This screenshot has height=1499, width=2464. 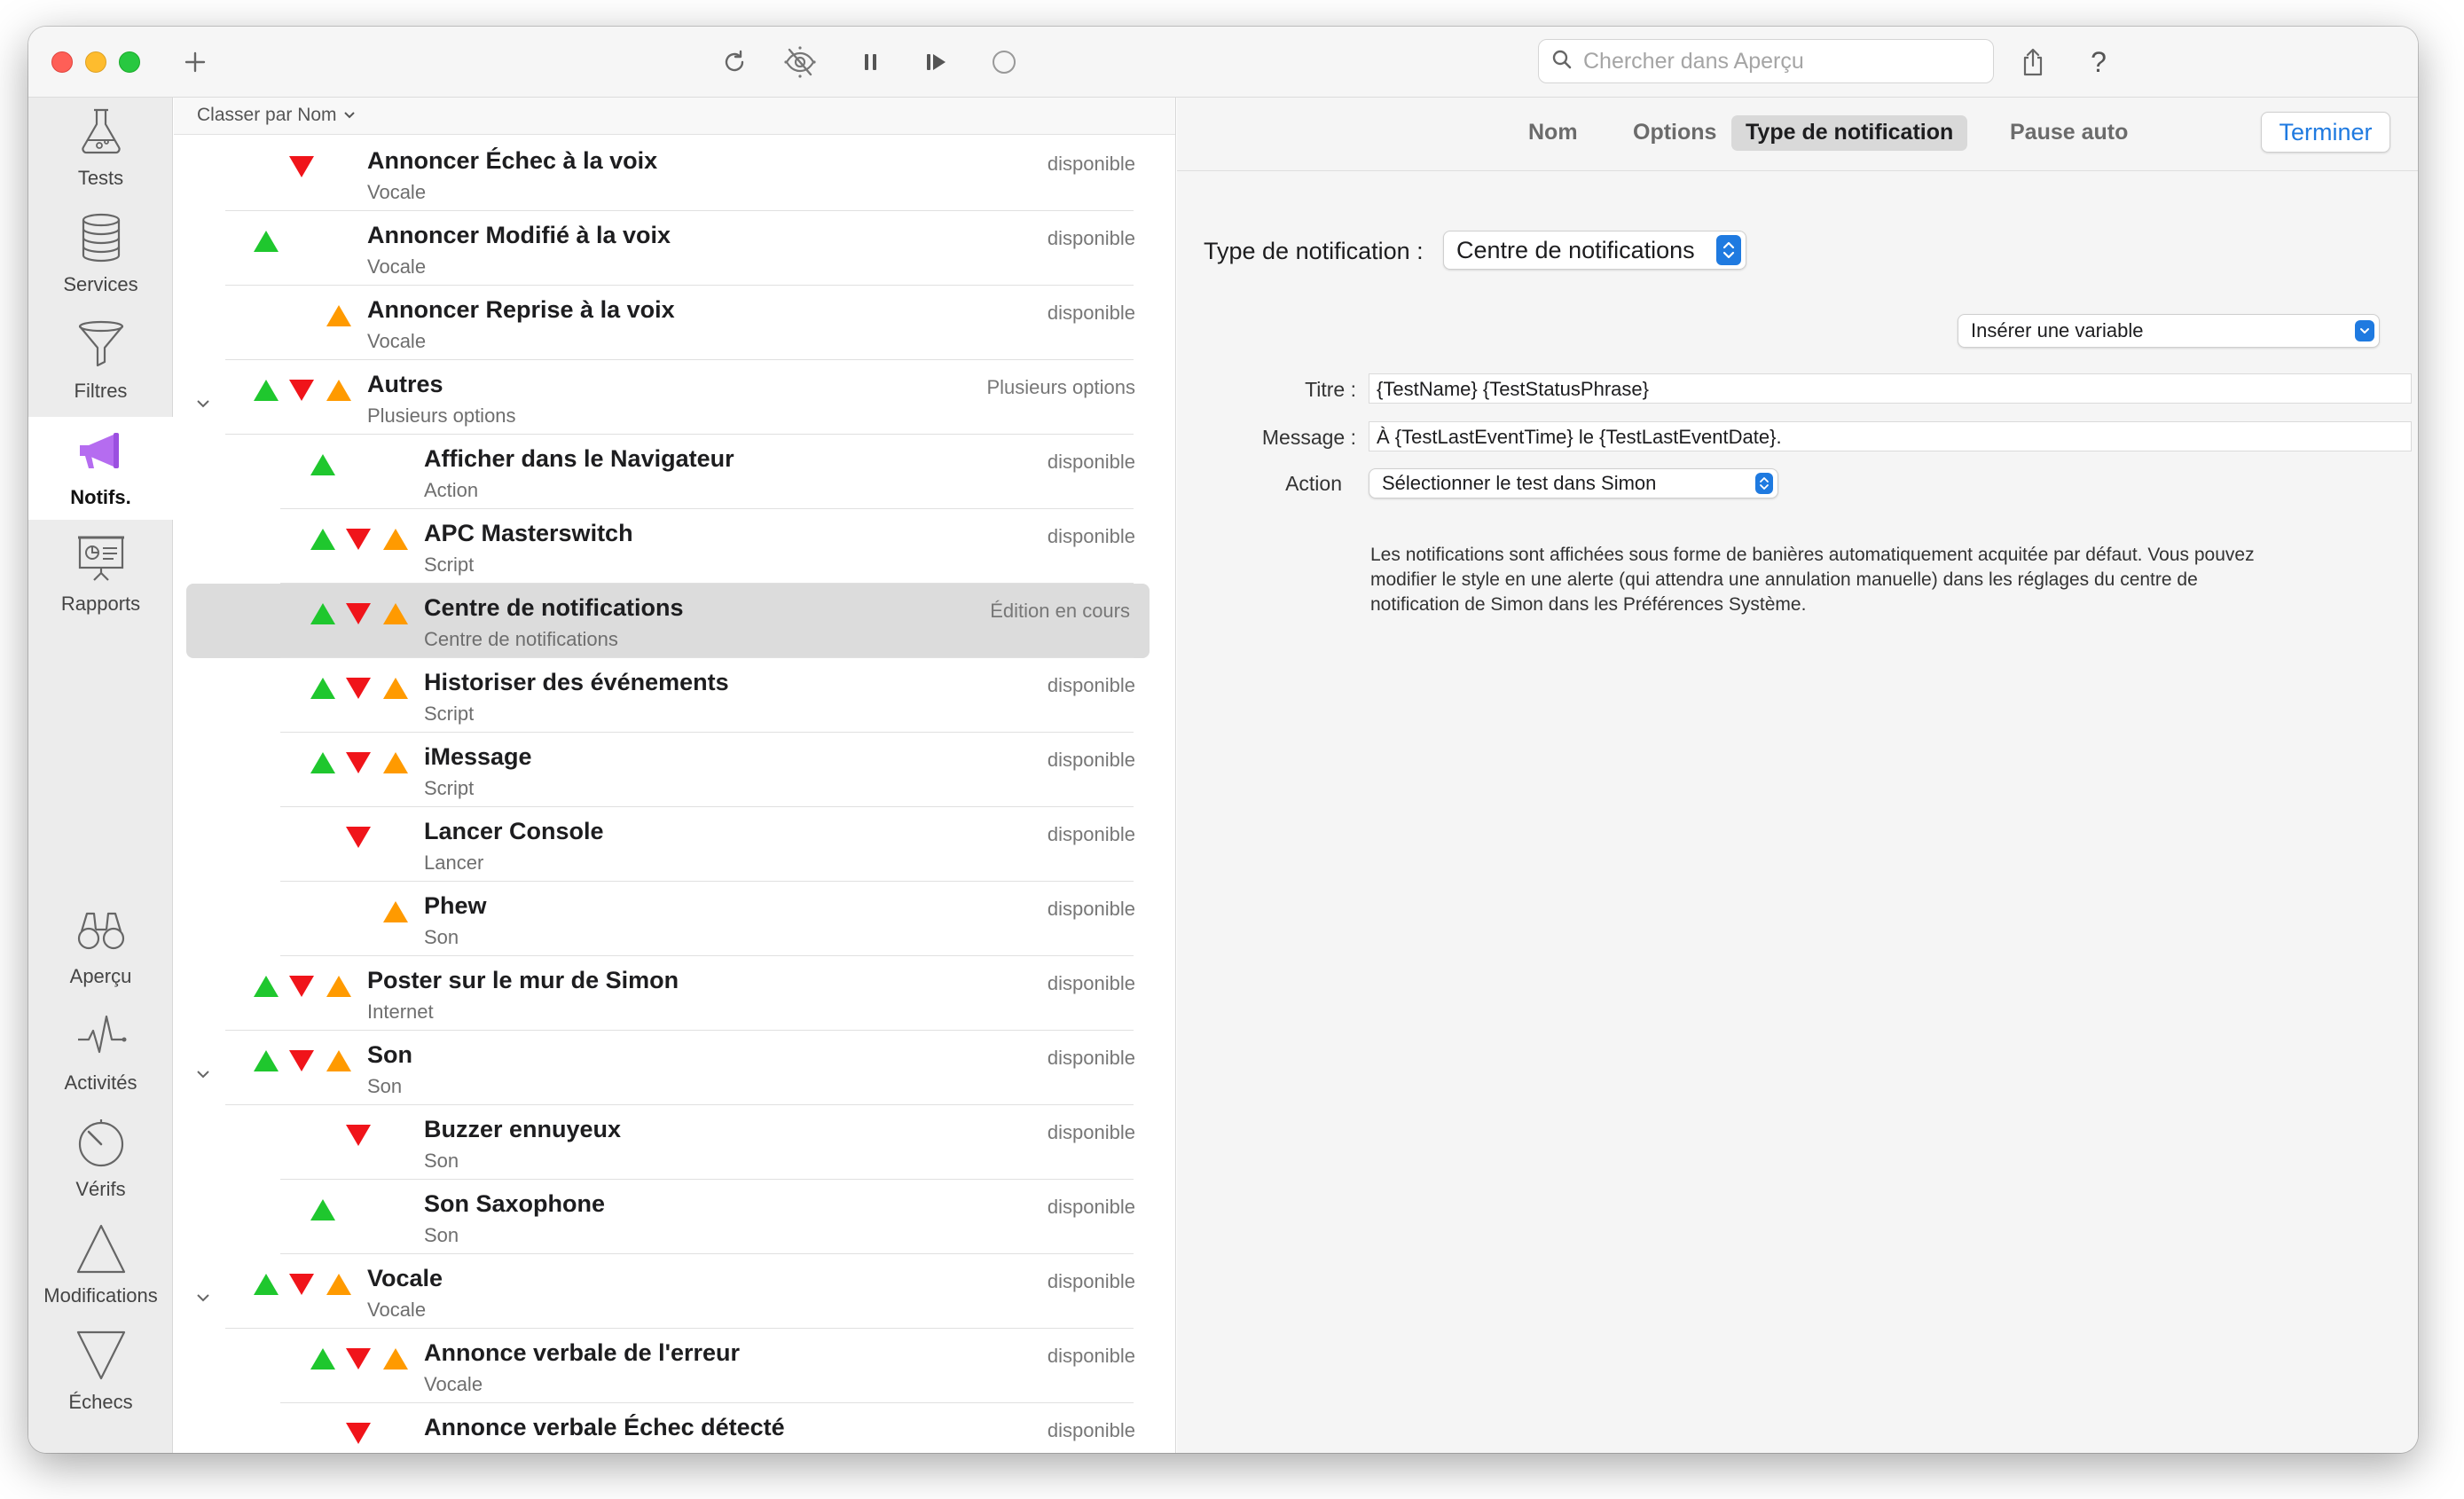 I want to click on close-window-button, so click(x=62, y=62).